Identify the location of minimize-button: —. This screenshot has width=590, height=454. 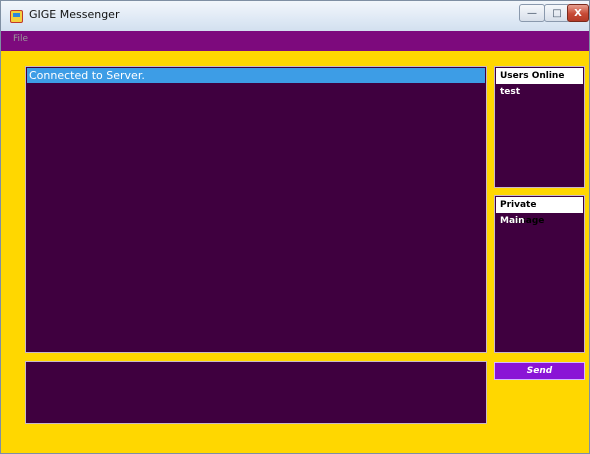
(532, 13).